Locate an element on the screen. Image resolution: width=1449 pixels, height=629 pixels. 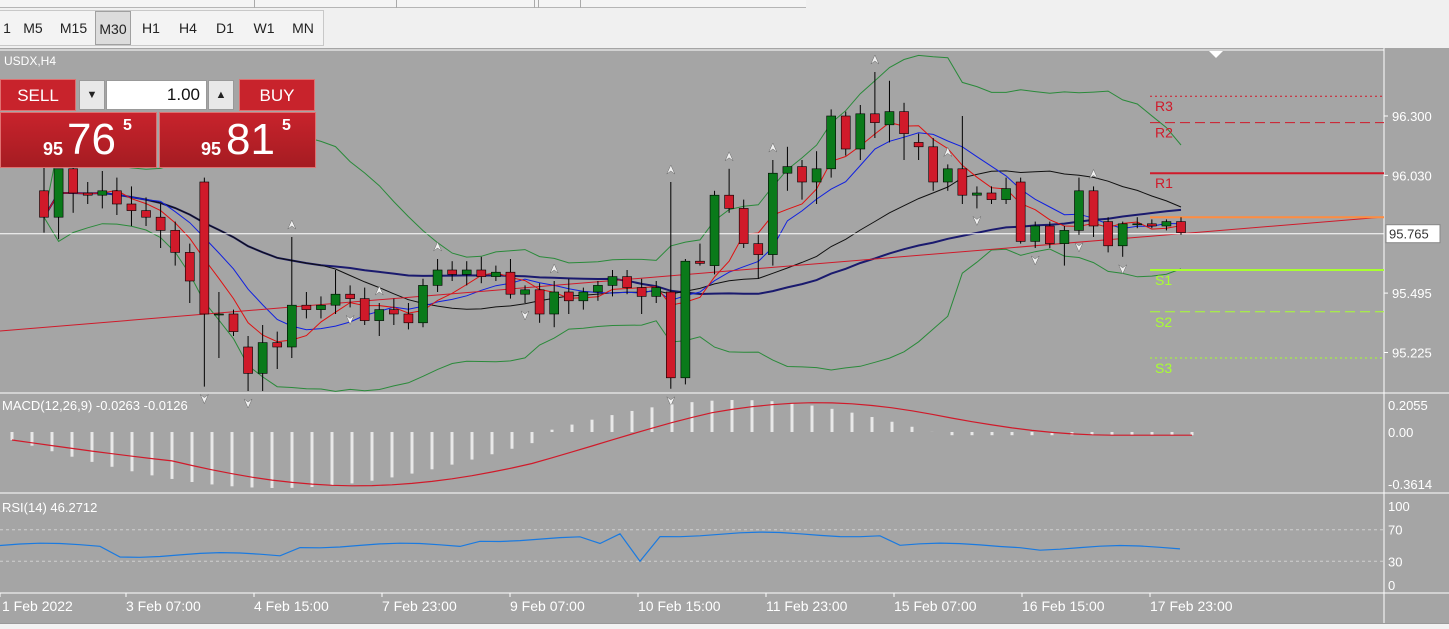
time-axis-label: 16 Feb 15:00 is located at coordinates (1063, 606).